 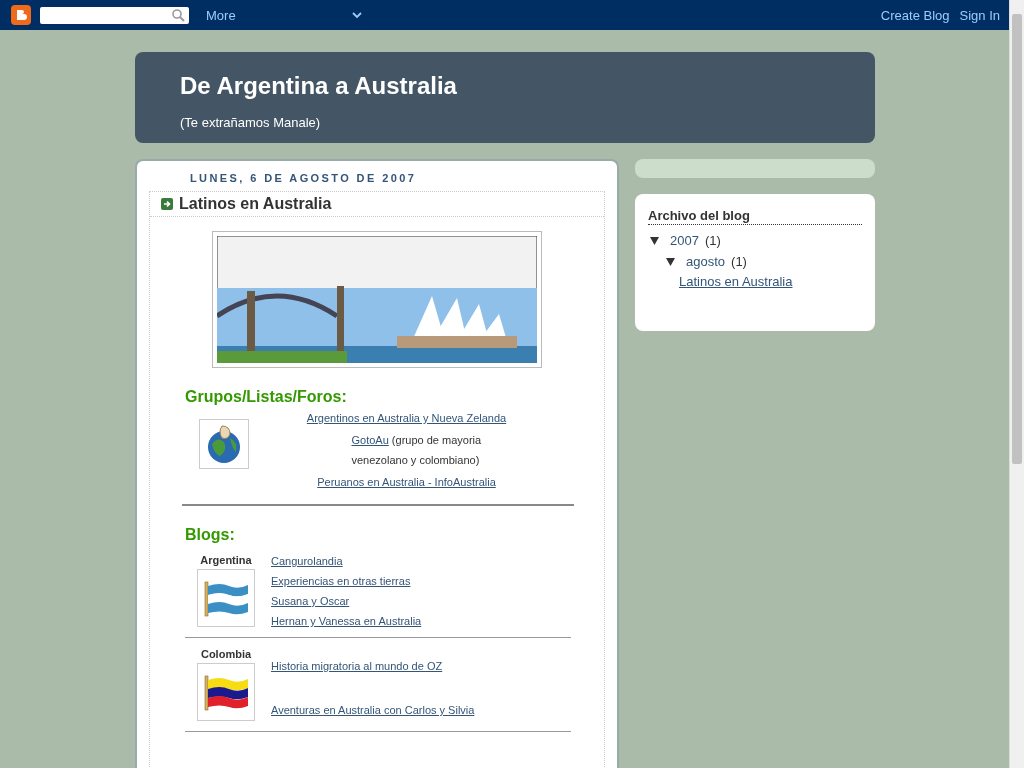 I want to click on blog-link: Aventuras en Australia con Carlos y Silvia, so click(x=373, y=710).